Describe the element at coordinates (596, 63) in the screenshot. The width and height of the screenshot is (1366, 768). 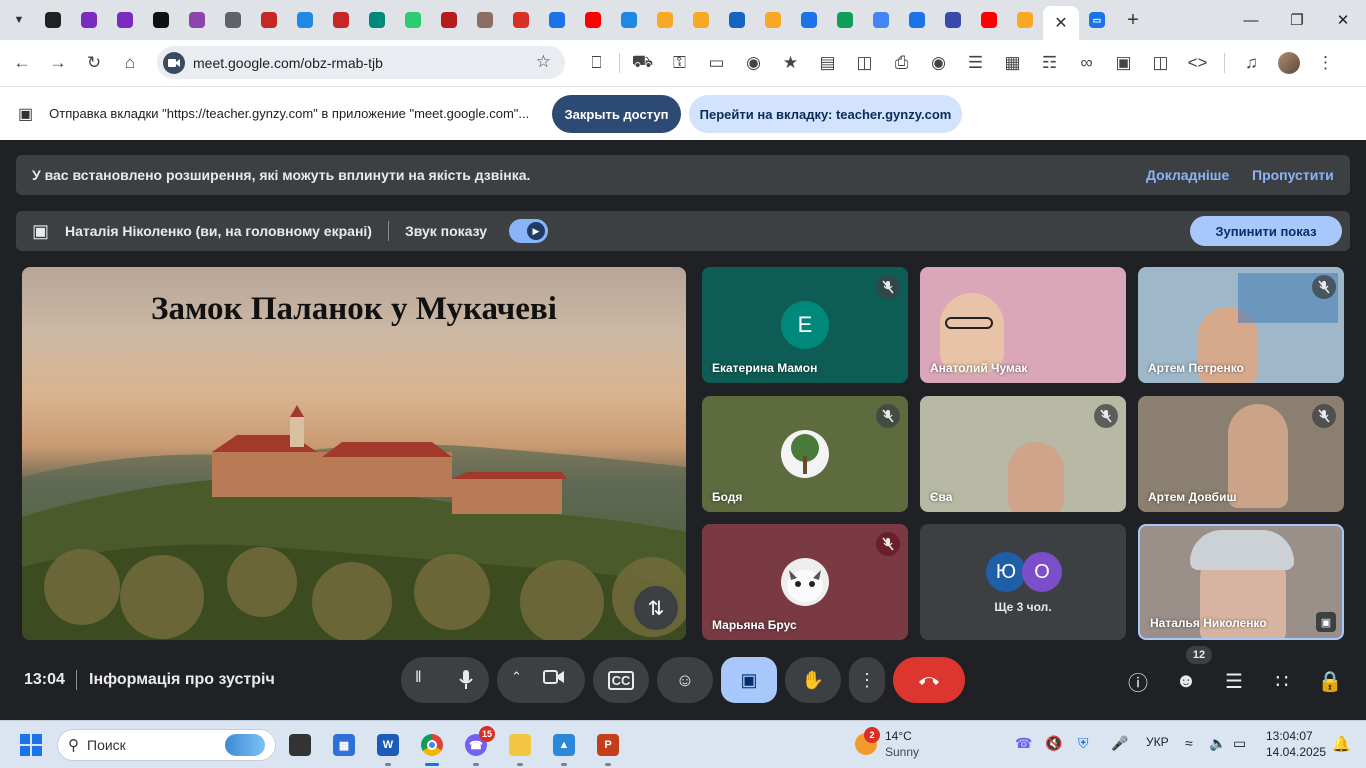
I see `extensions-puzzle-icon: ⎕` at that location.